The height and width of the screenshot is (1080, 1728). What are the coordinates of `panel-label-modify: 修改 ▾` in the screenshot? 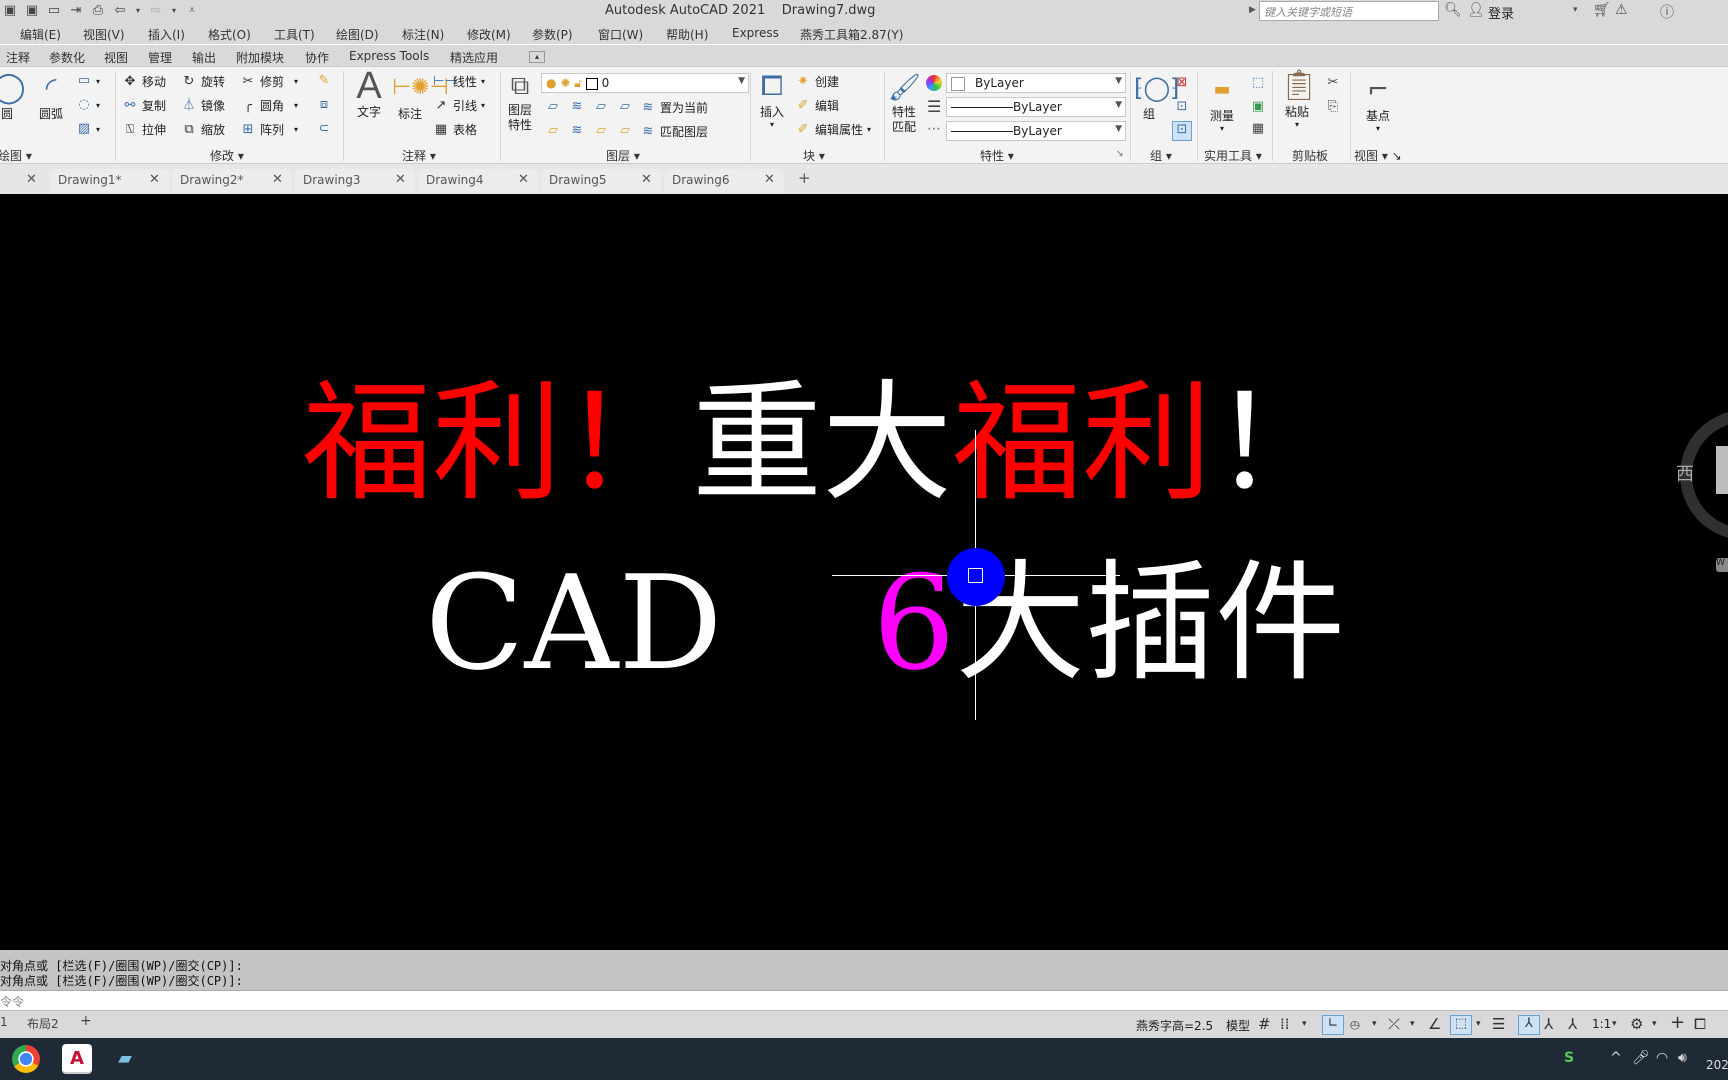 It's located at (227, 155).